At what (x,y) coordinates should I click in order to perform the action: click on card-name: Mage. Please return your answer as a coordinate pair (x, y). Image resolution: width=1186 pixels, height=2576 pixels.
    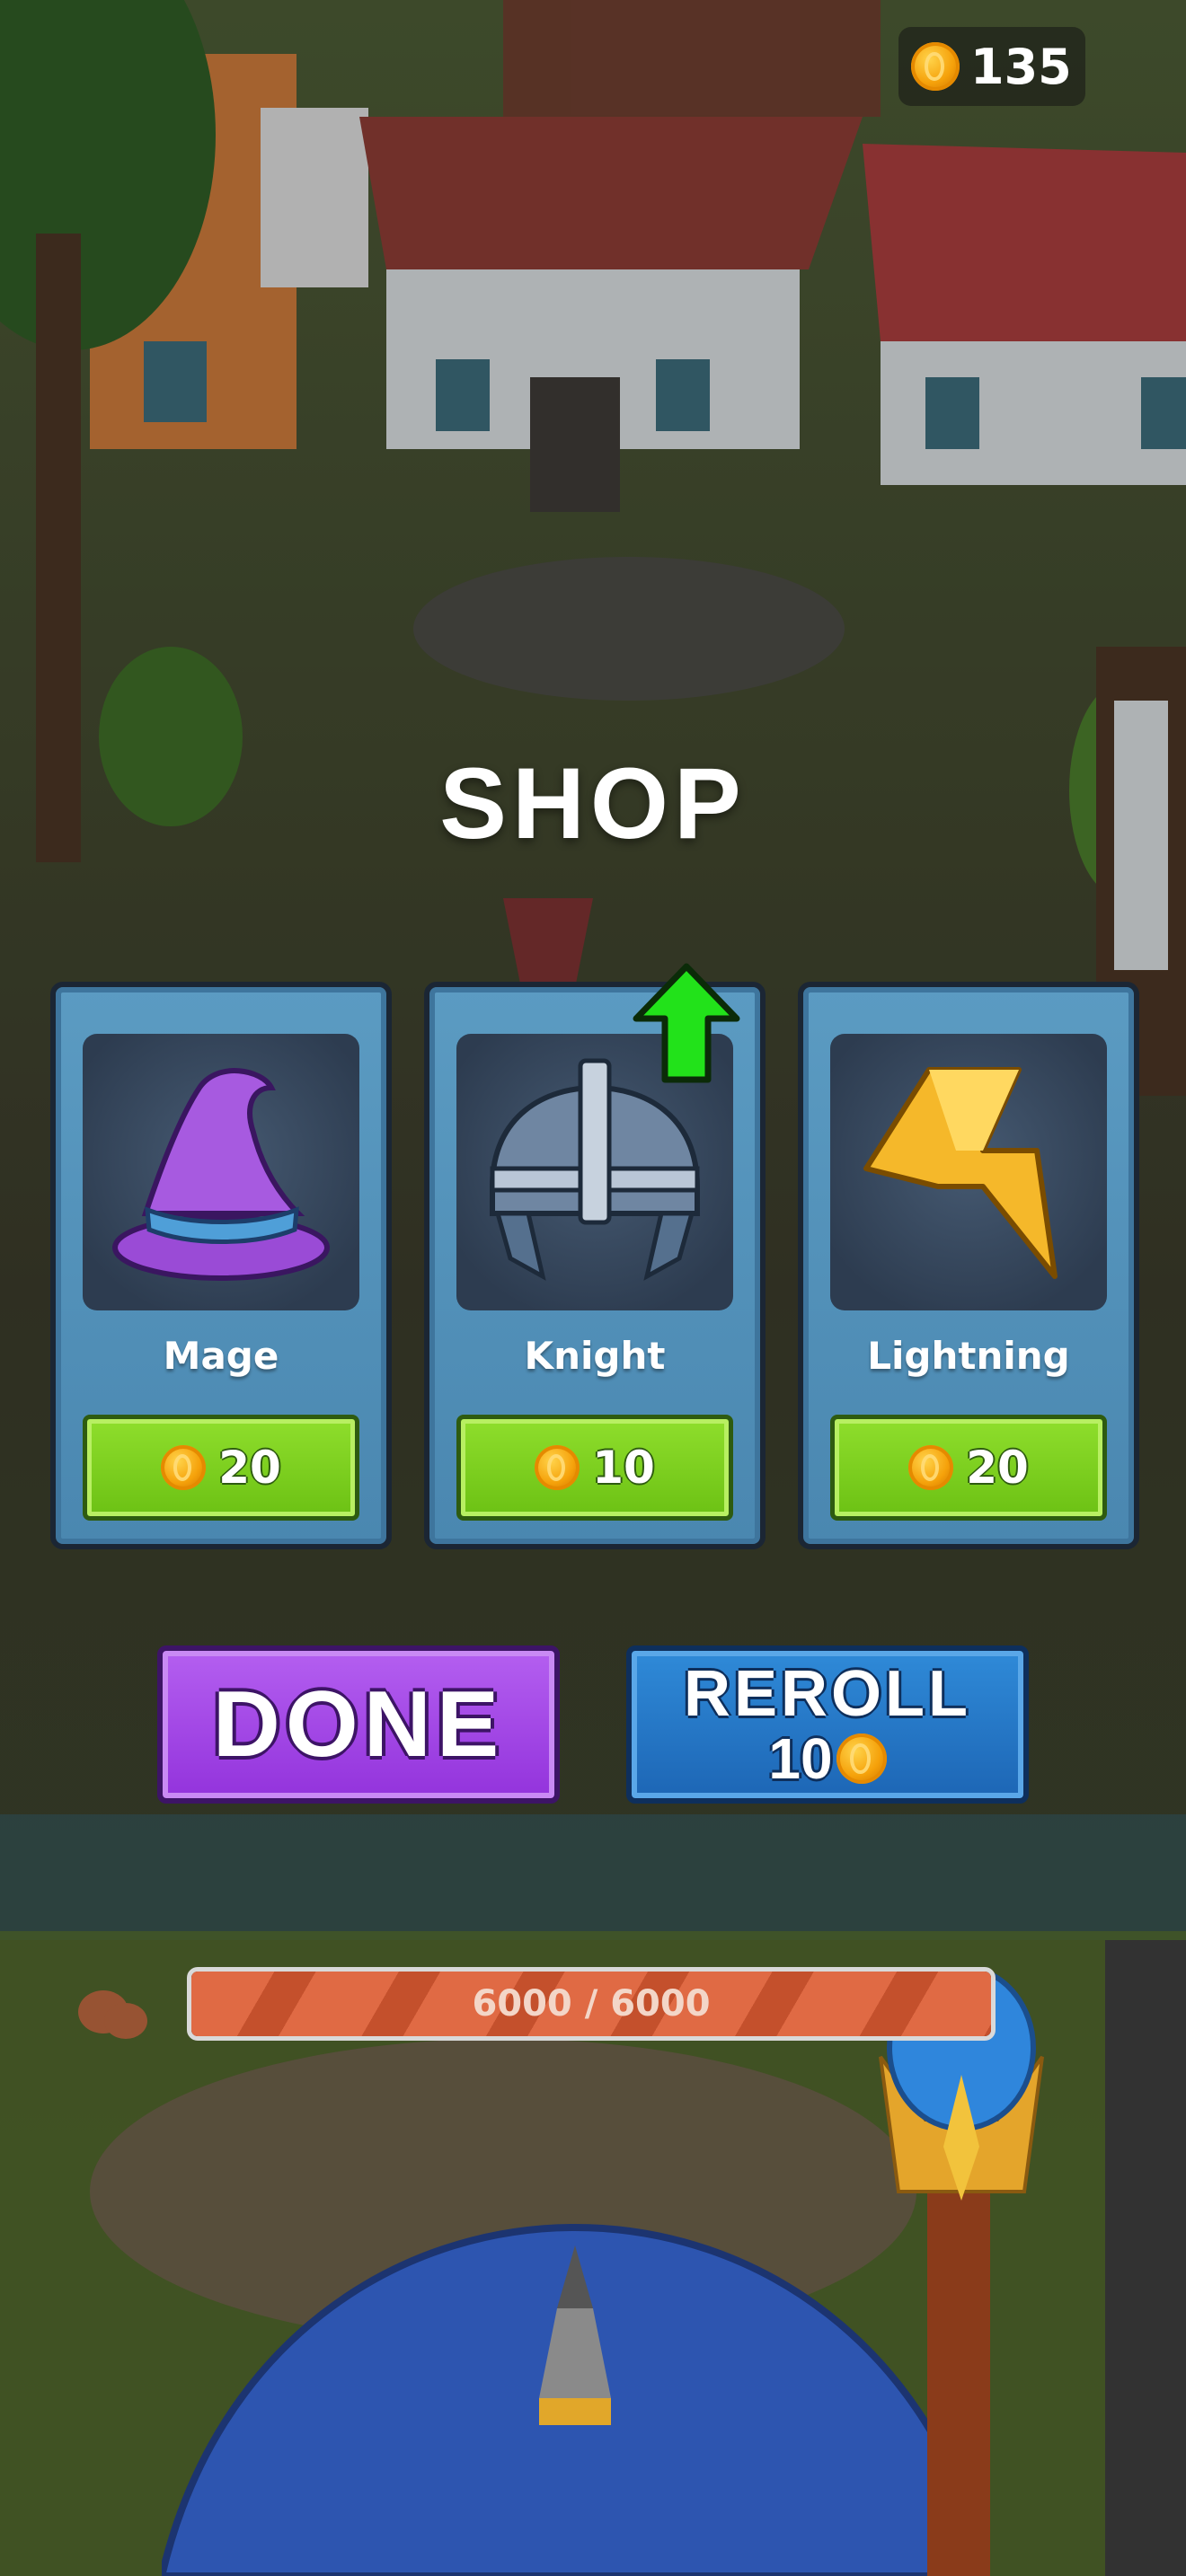
    Looking at the image, I should click on (221, 1356).